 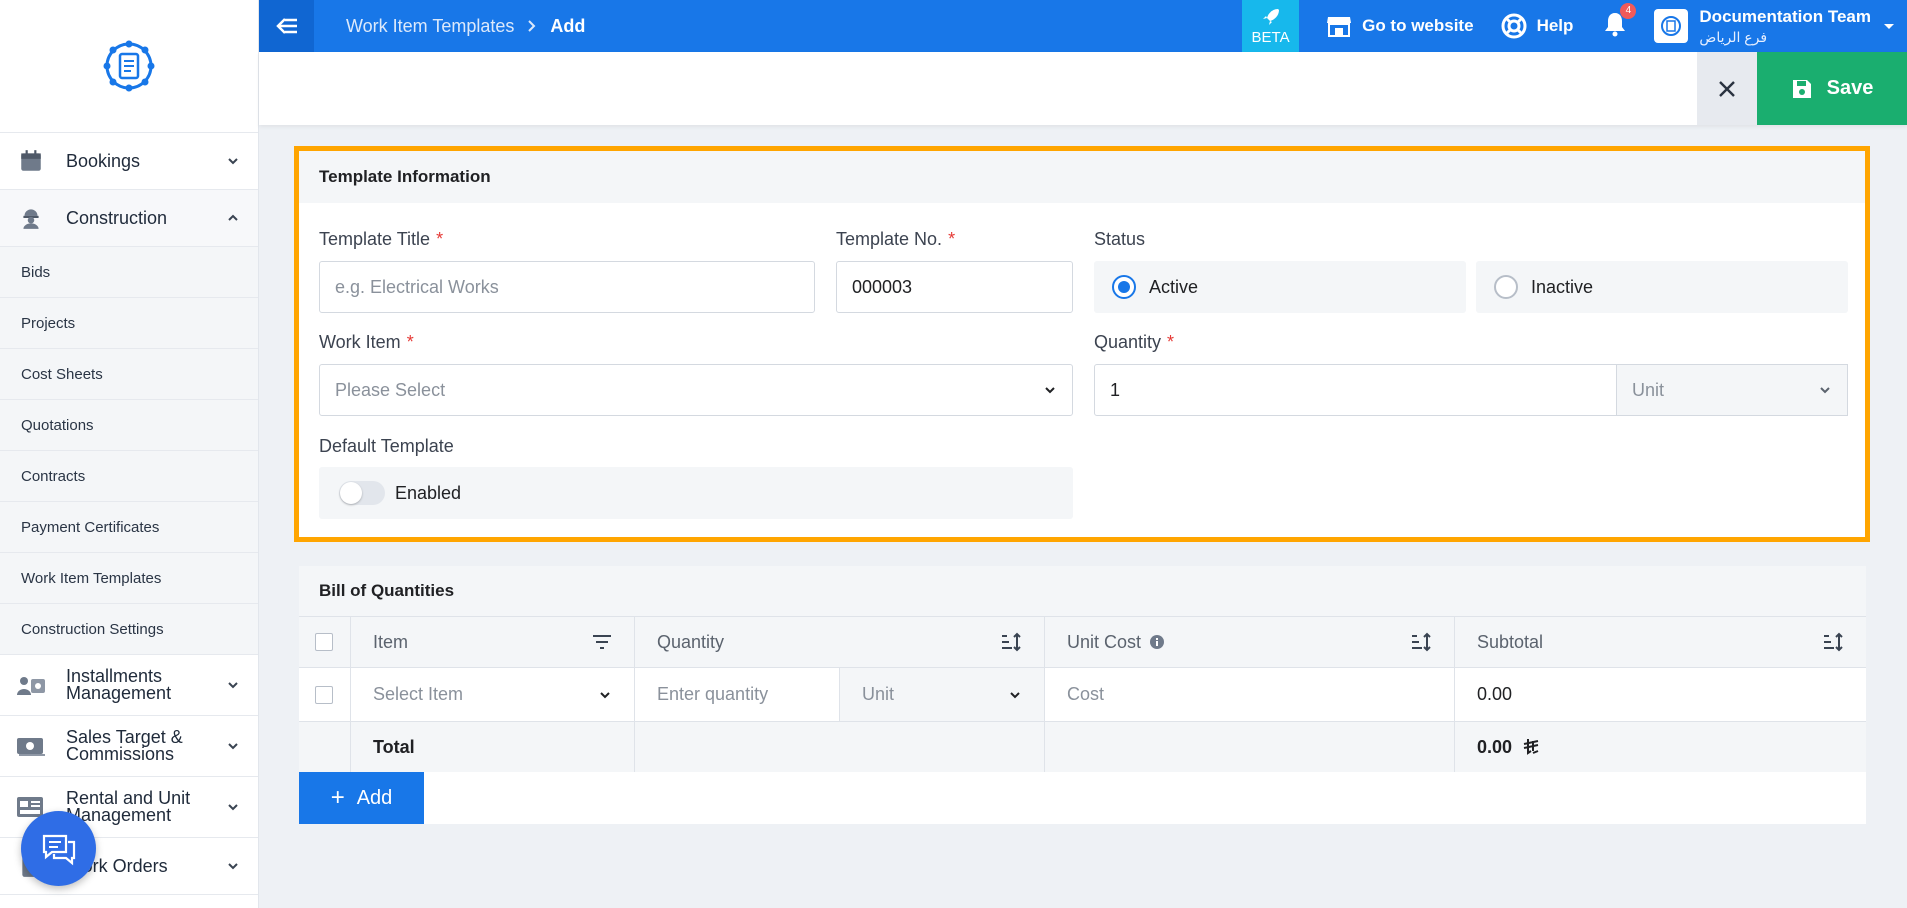 What do you see at coordinates (1537, 26) in the screenshot?
I see `help-link: Help` at bounding box center [1537, 26].